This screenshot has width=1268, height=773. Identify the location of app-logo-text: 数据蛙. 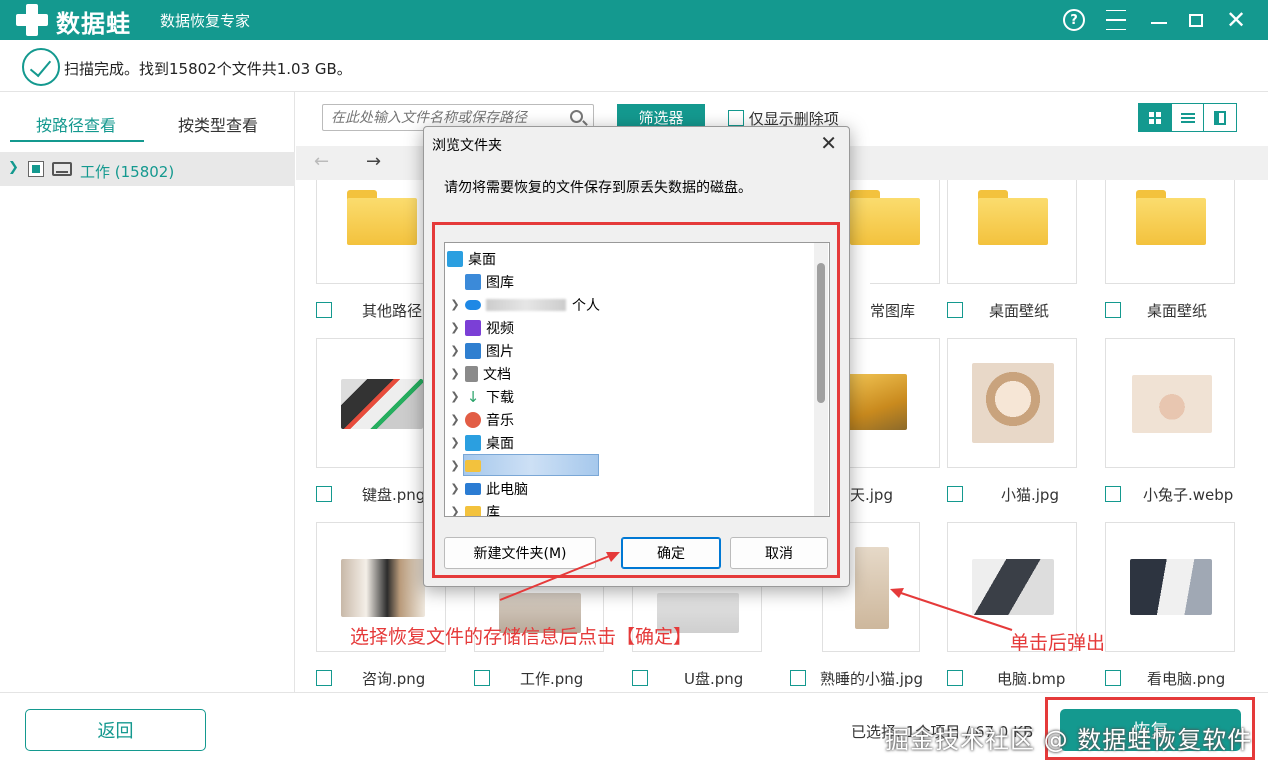
(93, 24).